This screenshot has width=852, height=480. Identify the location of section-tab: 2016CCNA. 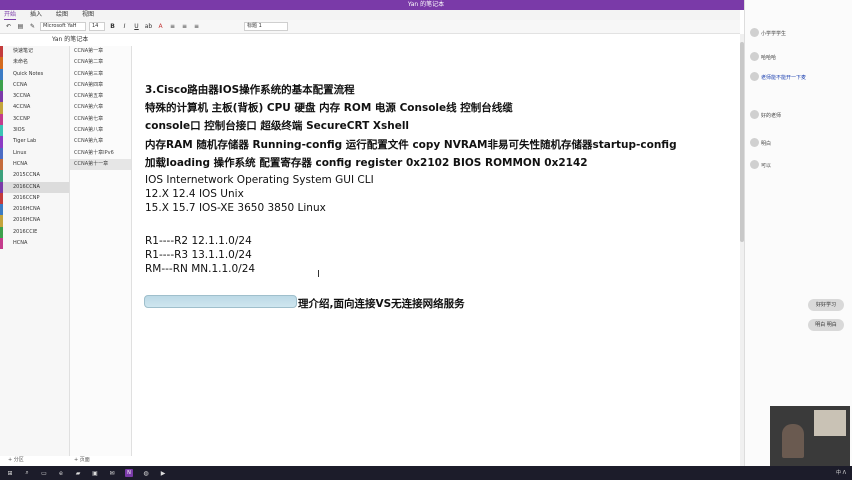
(34, 187).